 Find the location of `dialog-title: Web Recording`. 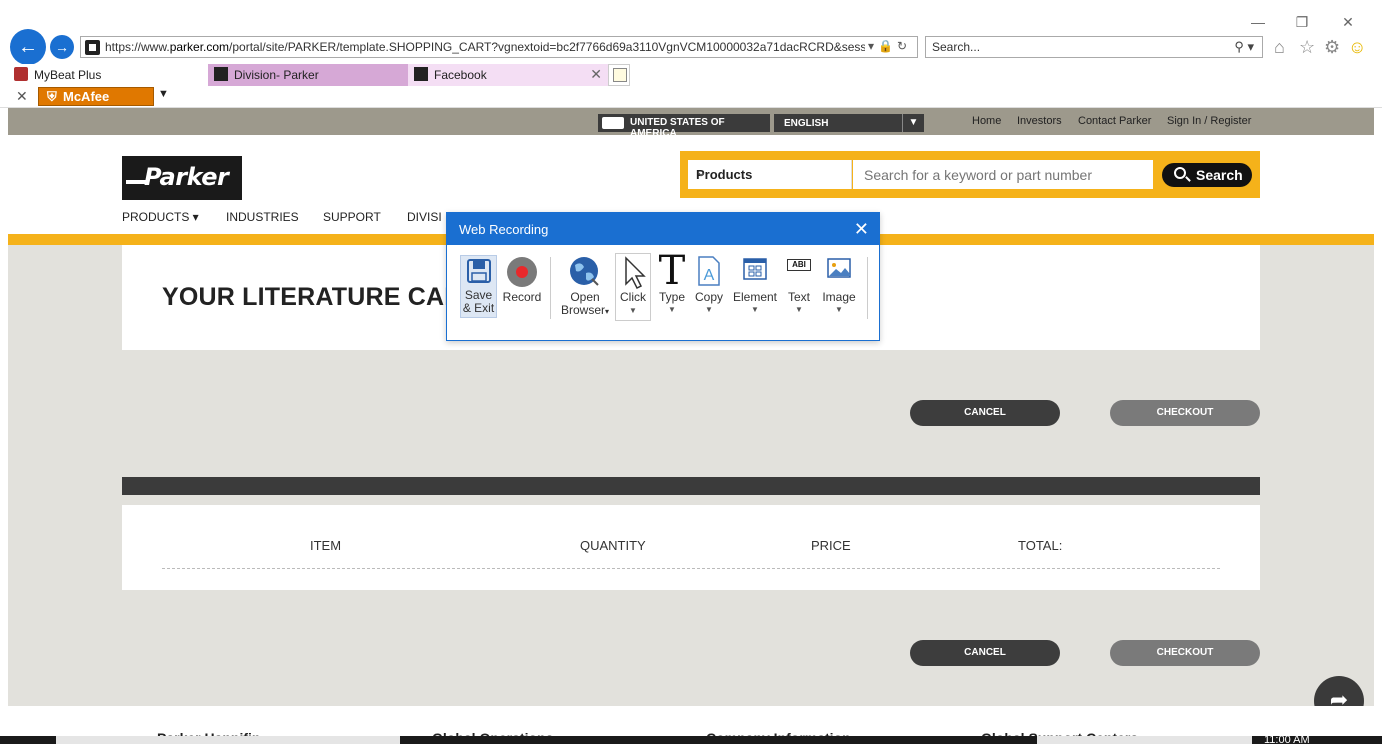

dialog-title: Web Recording is located at coordinates (504, 229).